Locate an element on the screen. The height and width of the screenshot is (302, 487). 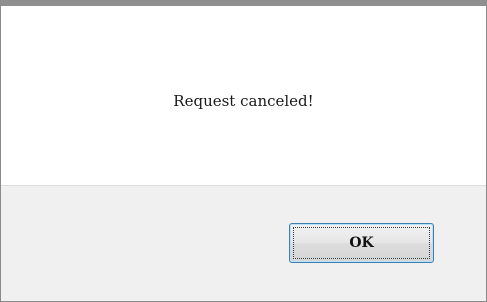
ok-button-label: OK is located at coordinates (361, 243).